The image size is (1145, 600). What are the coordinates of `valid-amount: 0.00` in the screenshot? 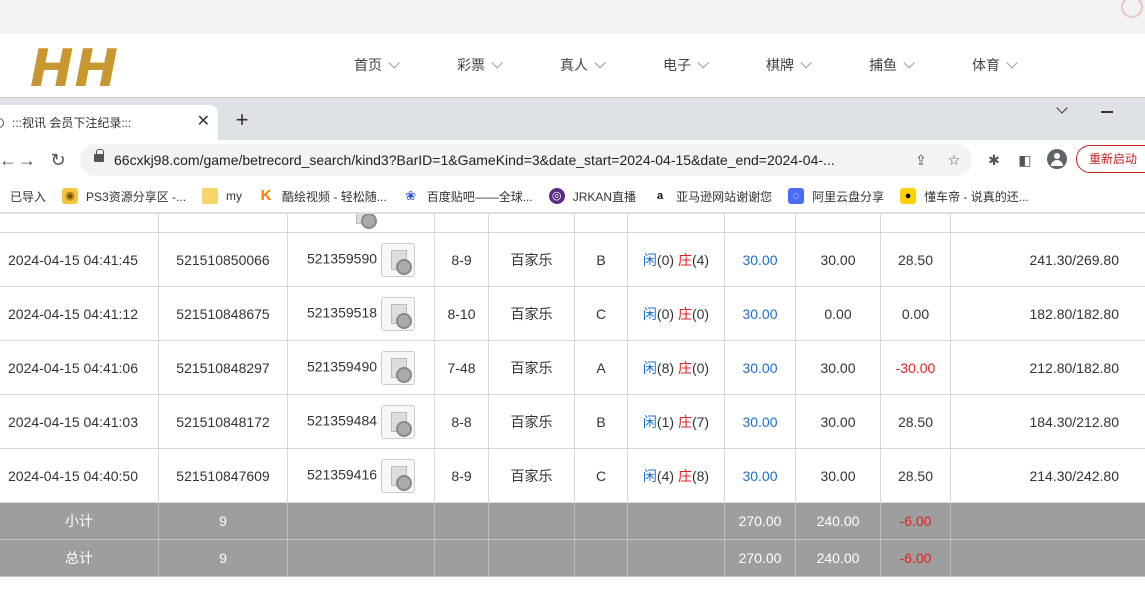 It's located at (838, 313).